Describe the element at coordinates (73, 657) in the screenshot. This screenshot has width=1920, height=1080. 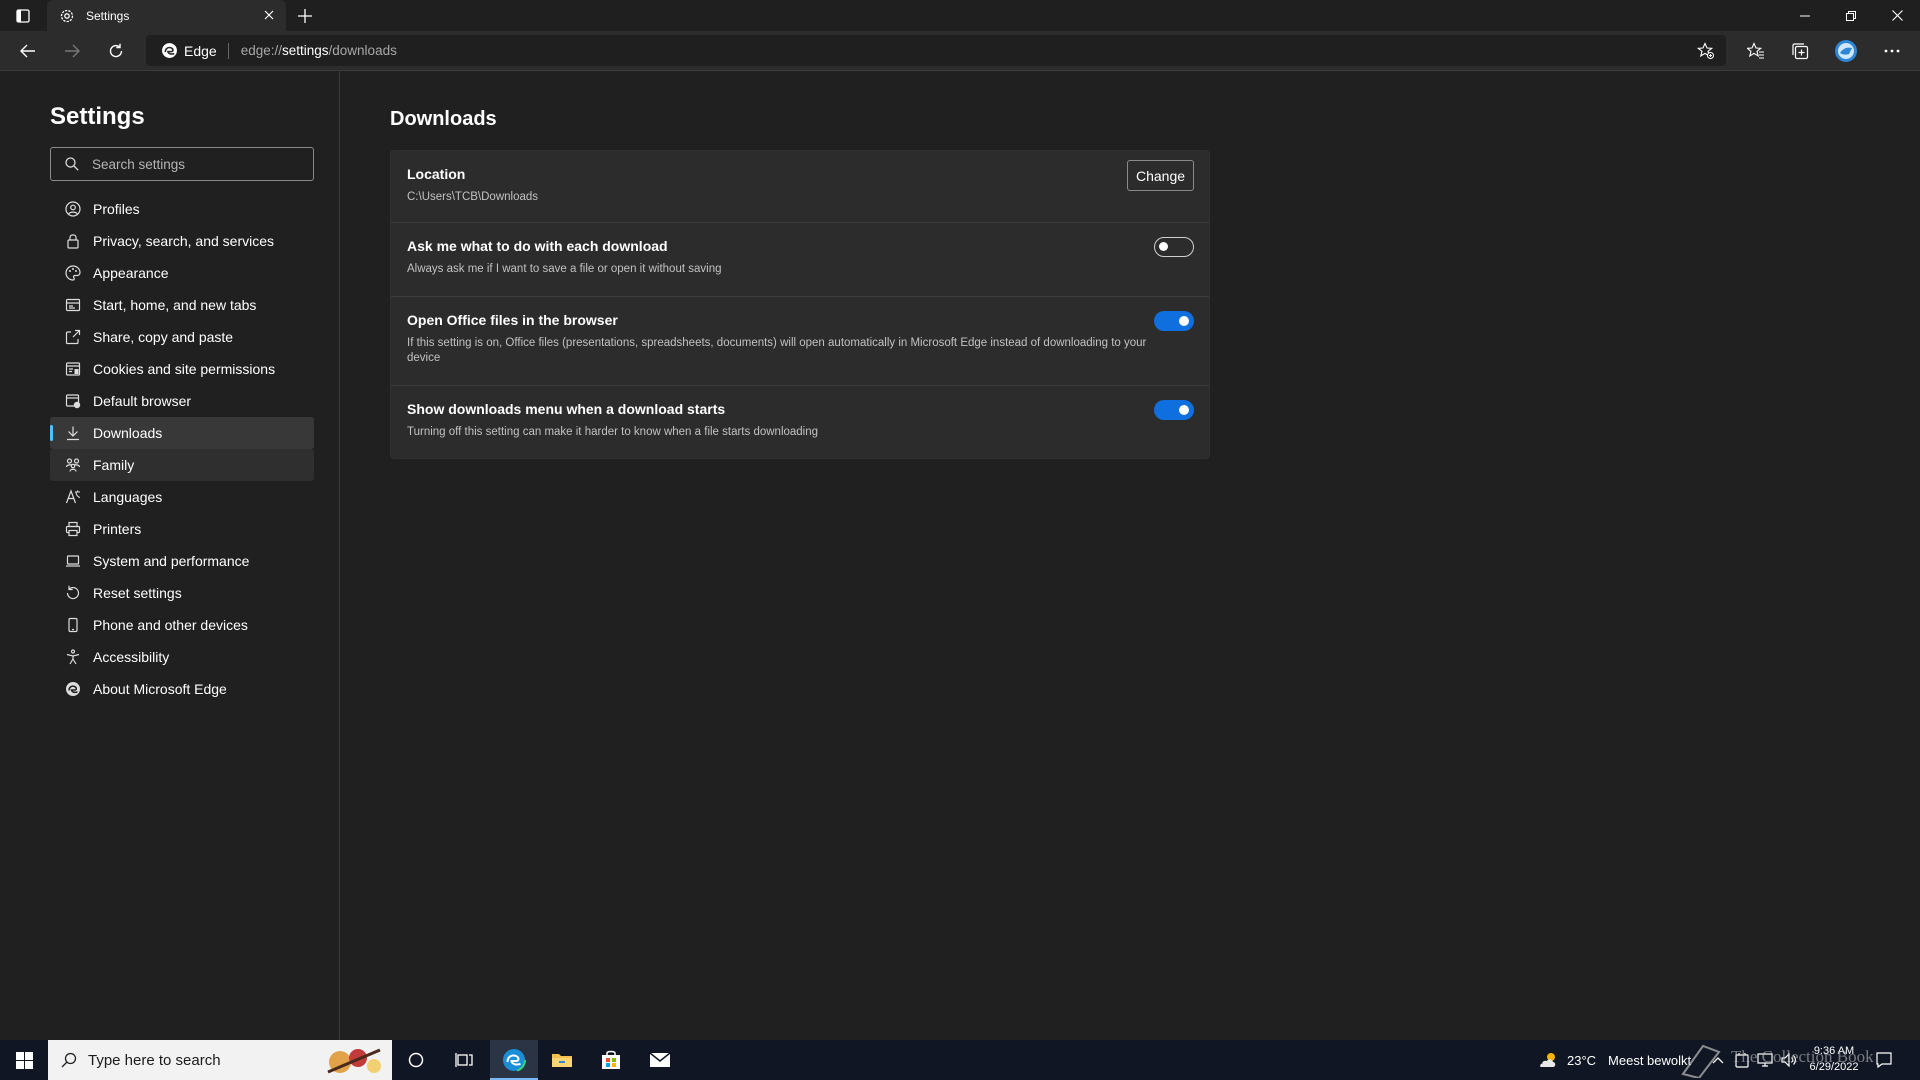
I see `accessibility-icon` at that location.